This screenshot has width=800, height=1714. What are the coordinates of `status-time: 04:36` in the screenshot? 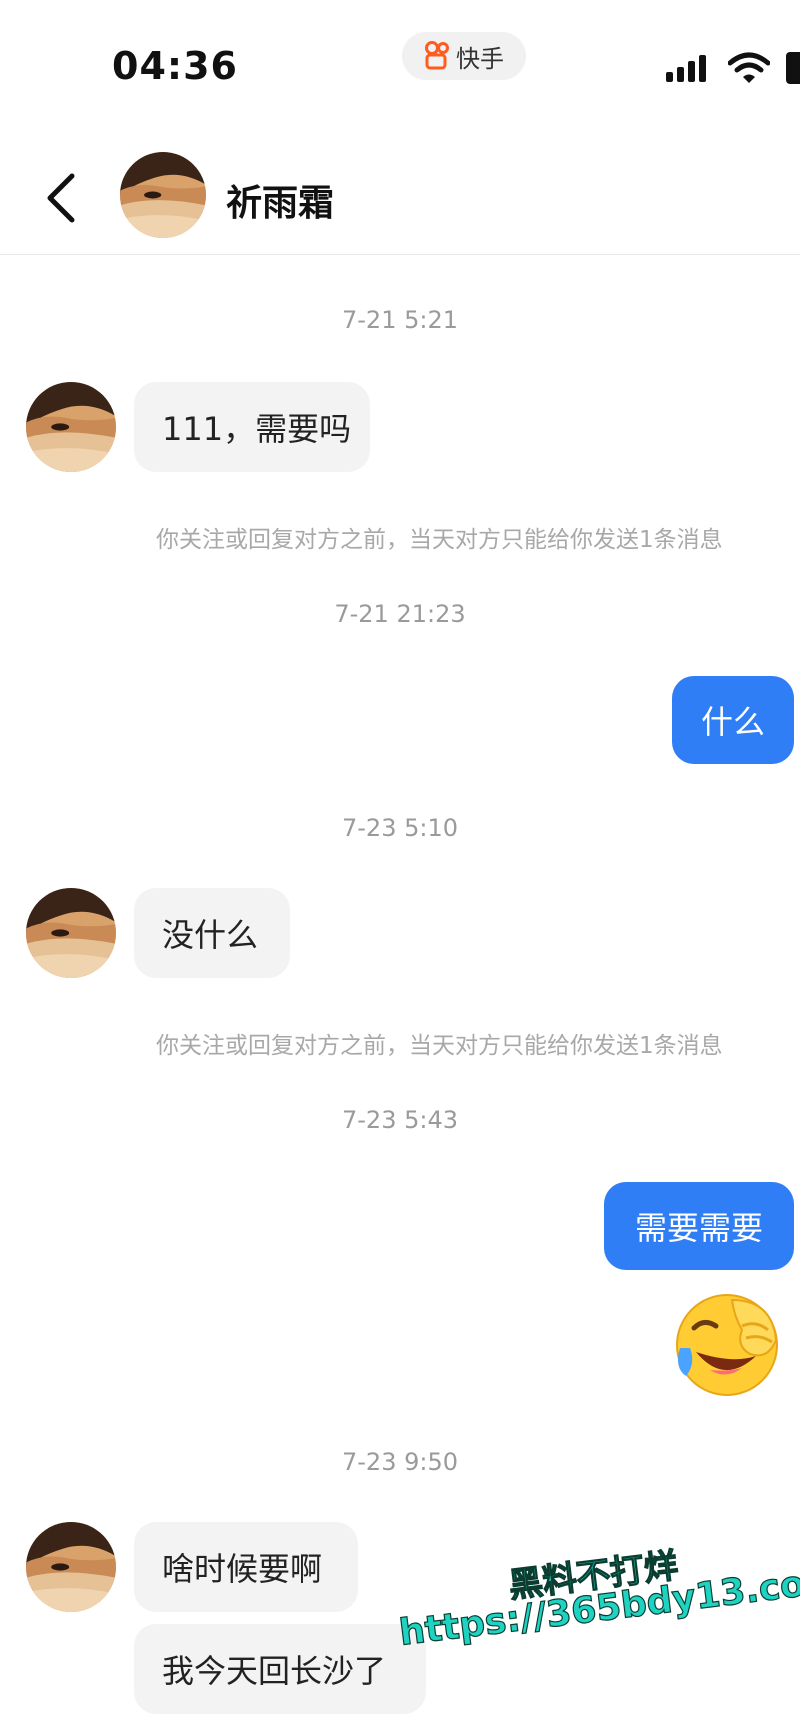 It's located at (175, 66).